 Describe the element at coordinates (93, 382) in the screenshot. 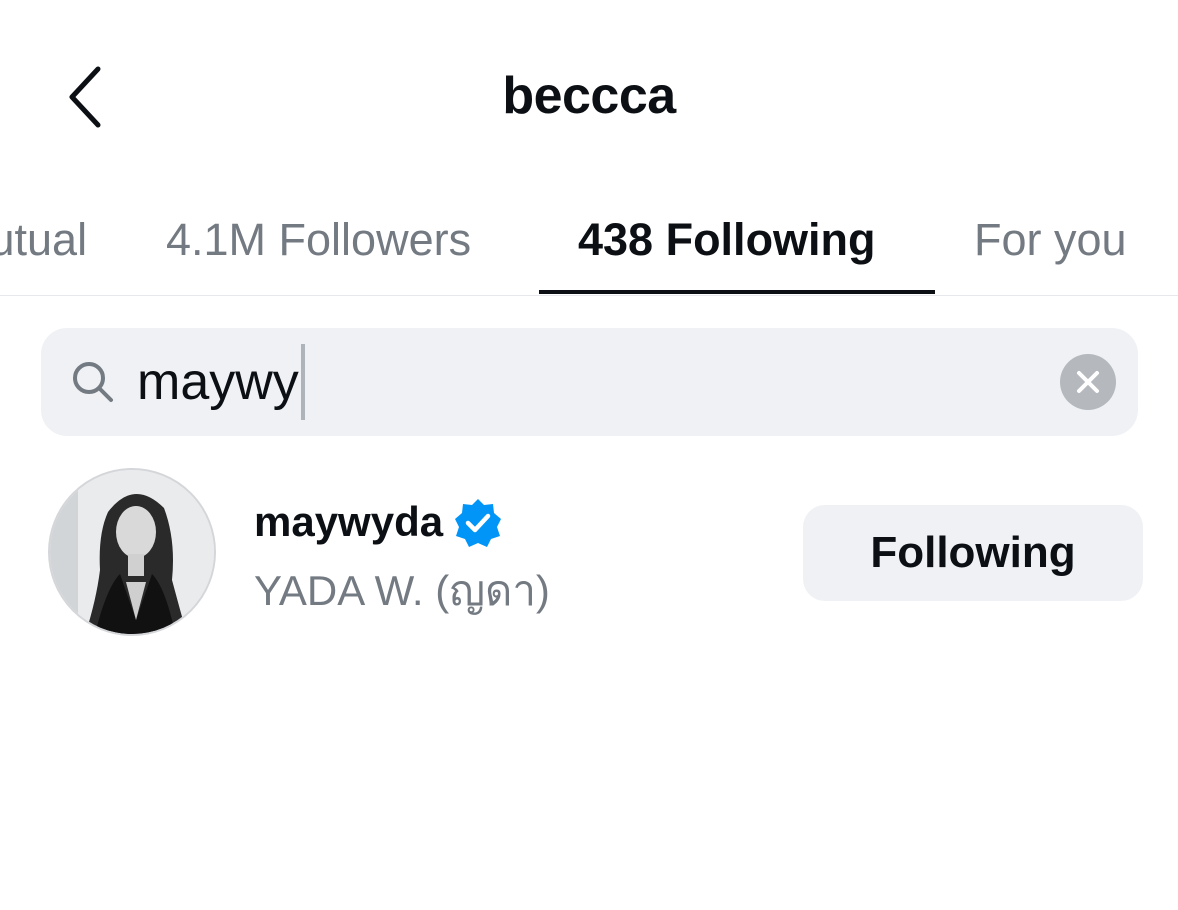

I see `search-icon` at that location.